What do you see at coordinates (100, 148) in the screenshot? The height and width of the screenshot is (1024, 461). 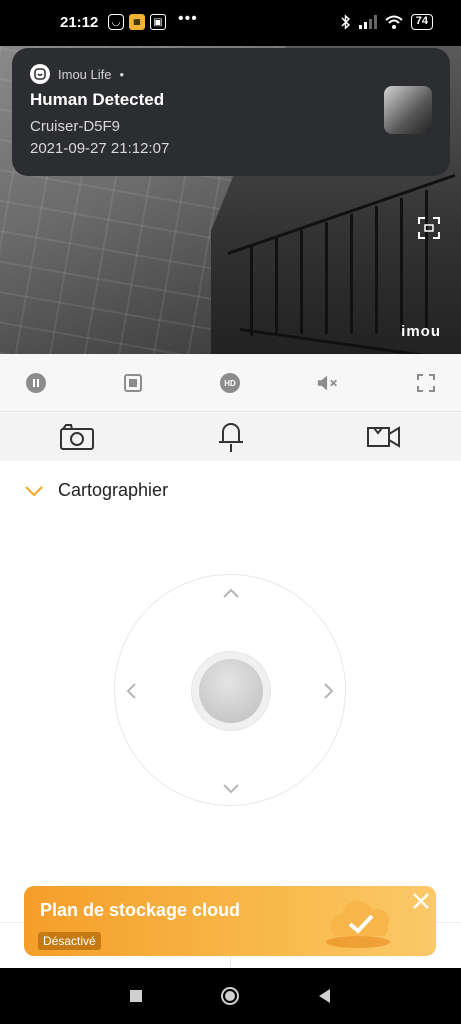 I see `notification-timestamp: 2021-09-27 21:12:07` at bounding box center [100, 148].